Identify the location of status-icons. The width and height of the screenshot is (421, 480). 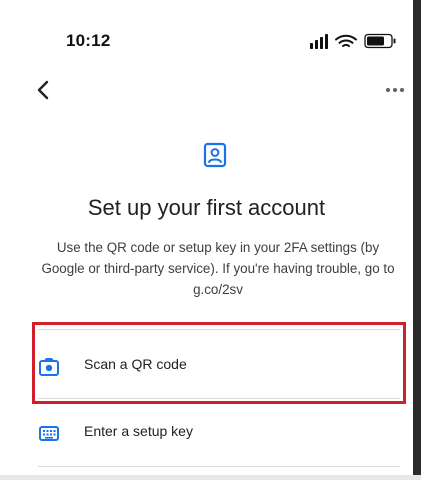
(353, 41).